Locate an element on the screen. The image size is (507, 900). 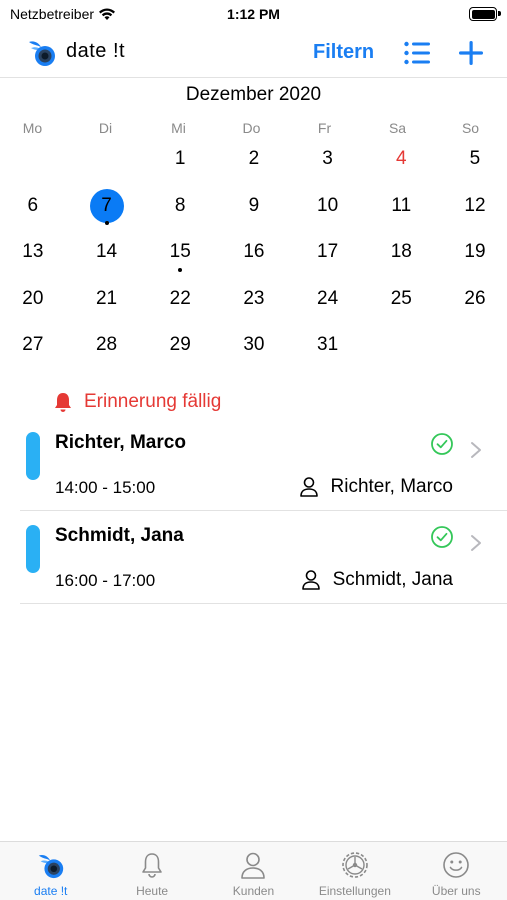
calendar-day-number: 1 is located at coordinates (180, 159).